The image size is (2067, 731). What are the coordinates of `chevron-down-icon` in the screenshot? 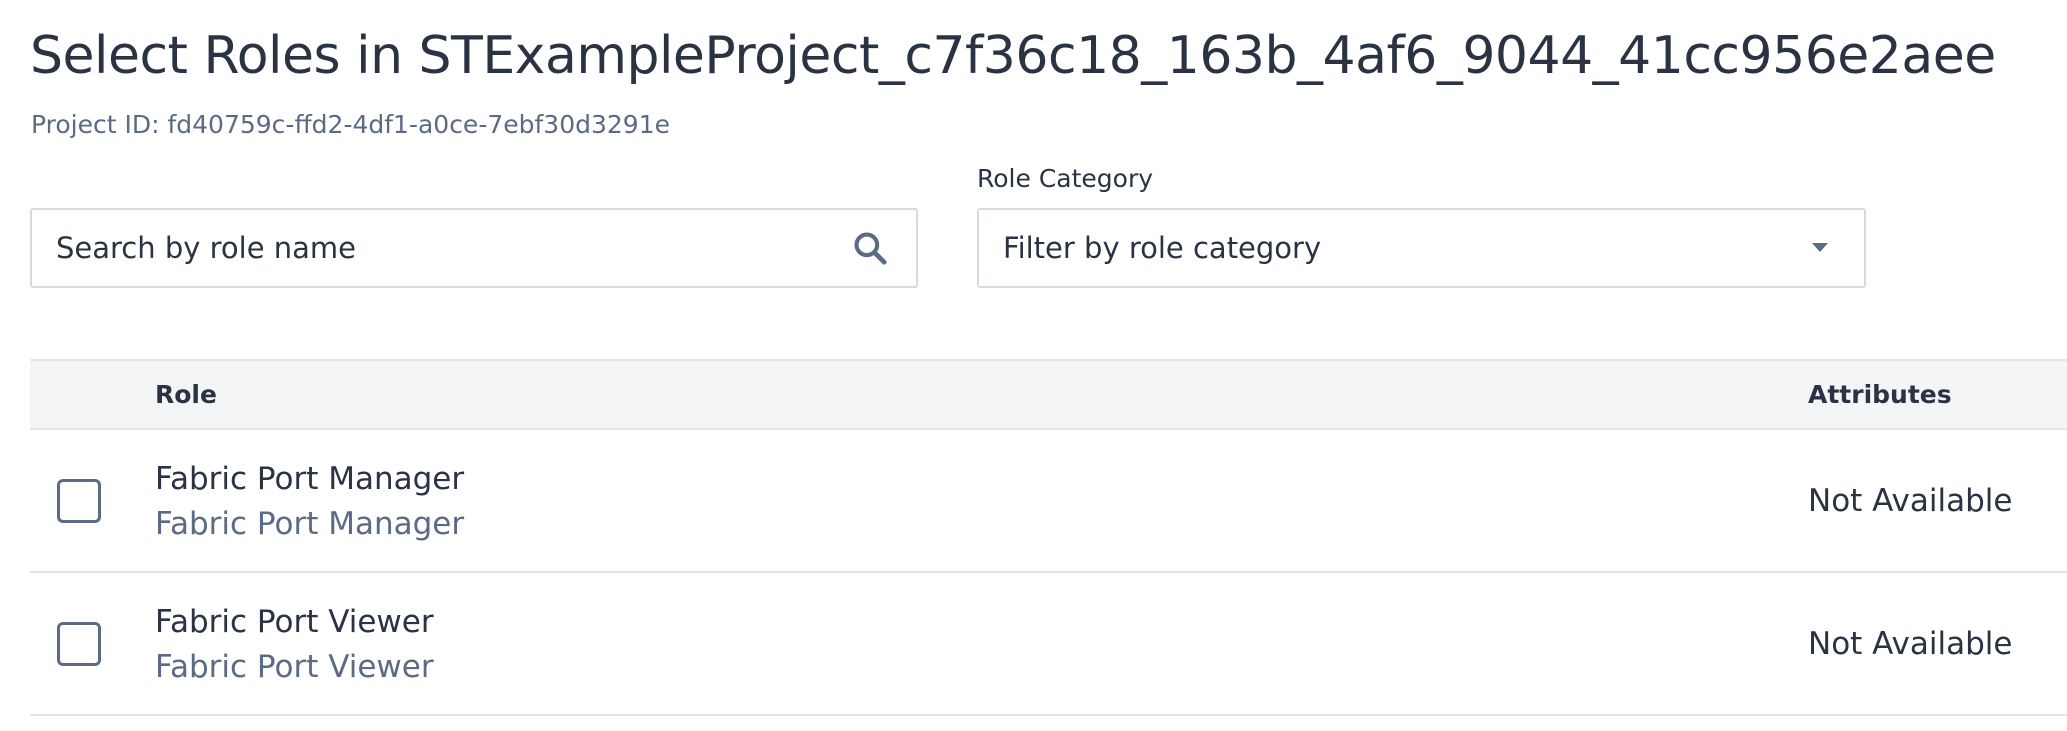 It's located at (1820, 248).